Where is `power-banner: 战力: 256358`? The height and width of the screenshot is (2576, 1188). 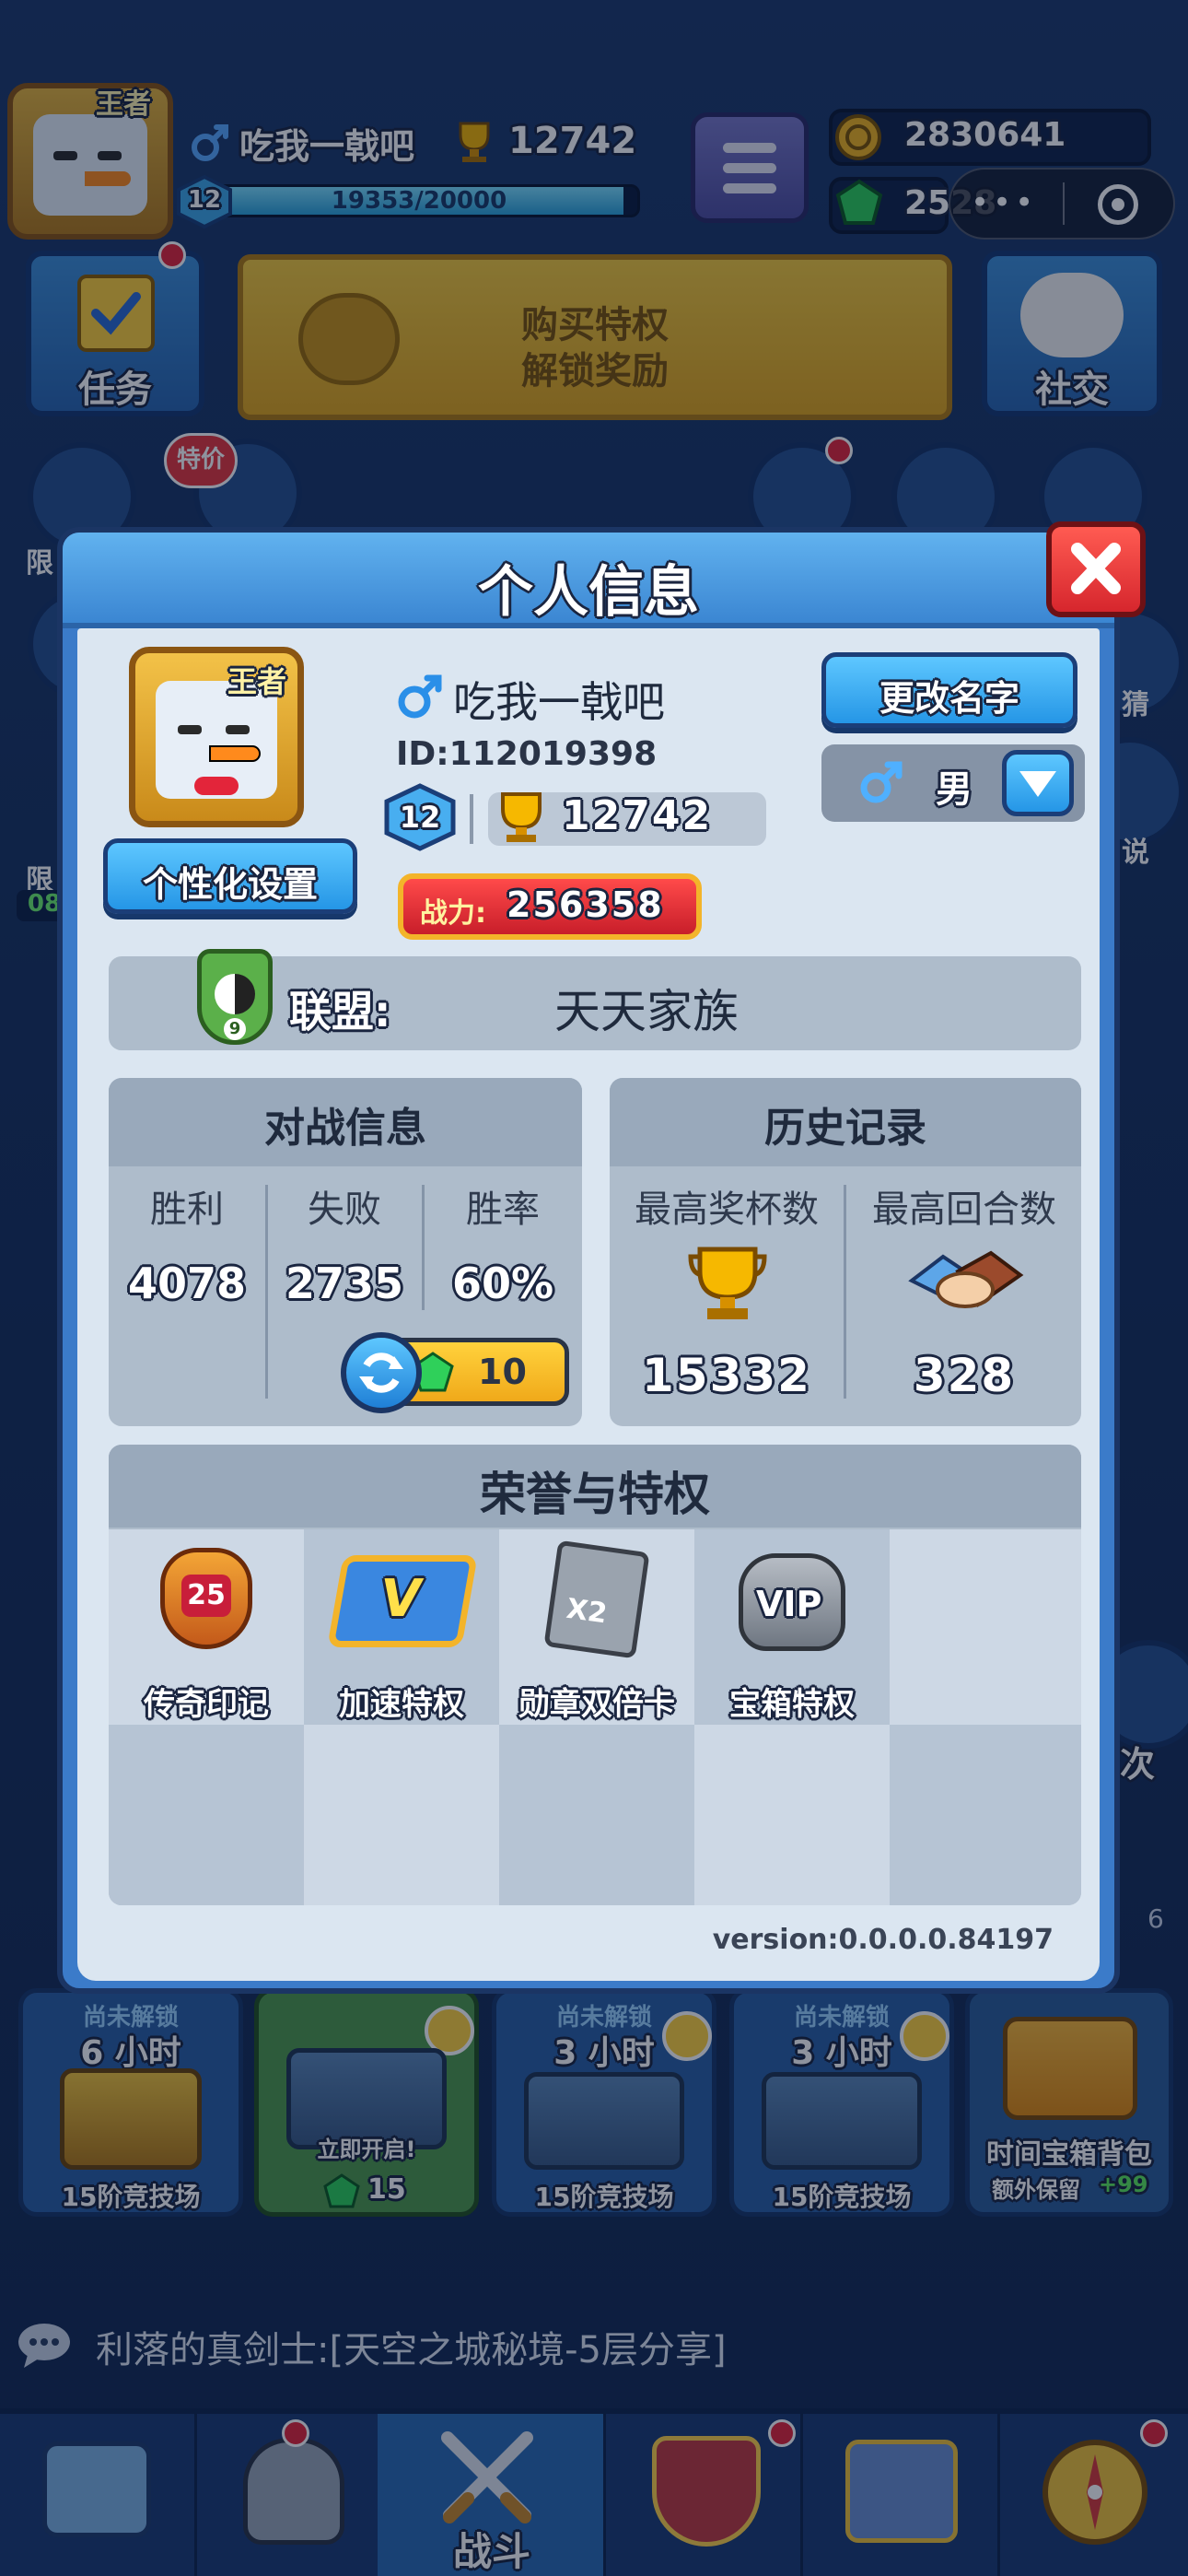
power-banner: 战力: 256358 is located at coordinates (550, 906).